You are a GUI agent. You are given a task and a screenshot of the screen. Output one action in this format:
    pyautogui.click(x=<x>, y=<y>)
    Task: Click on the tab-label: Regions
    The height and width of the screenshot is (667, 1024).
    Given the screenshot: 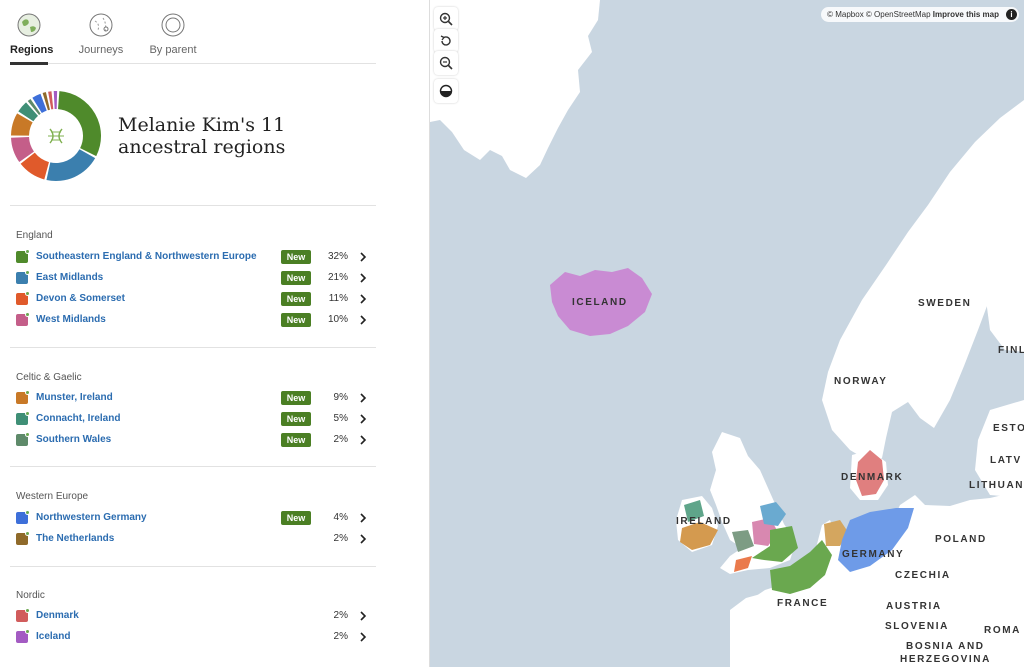 What is the action you would take?
    pyautogui.click(x=32, y=50)
    